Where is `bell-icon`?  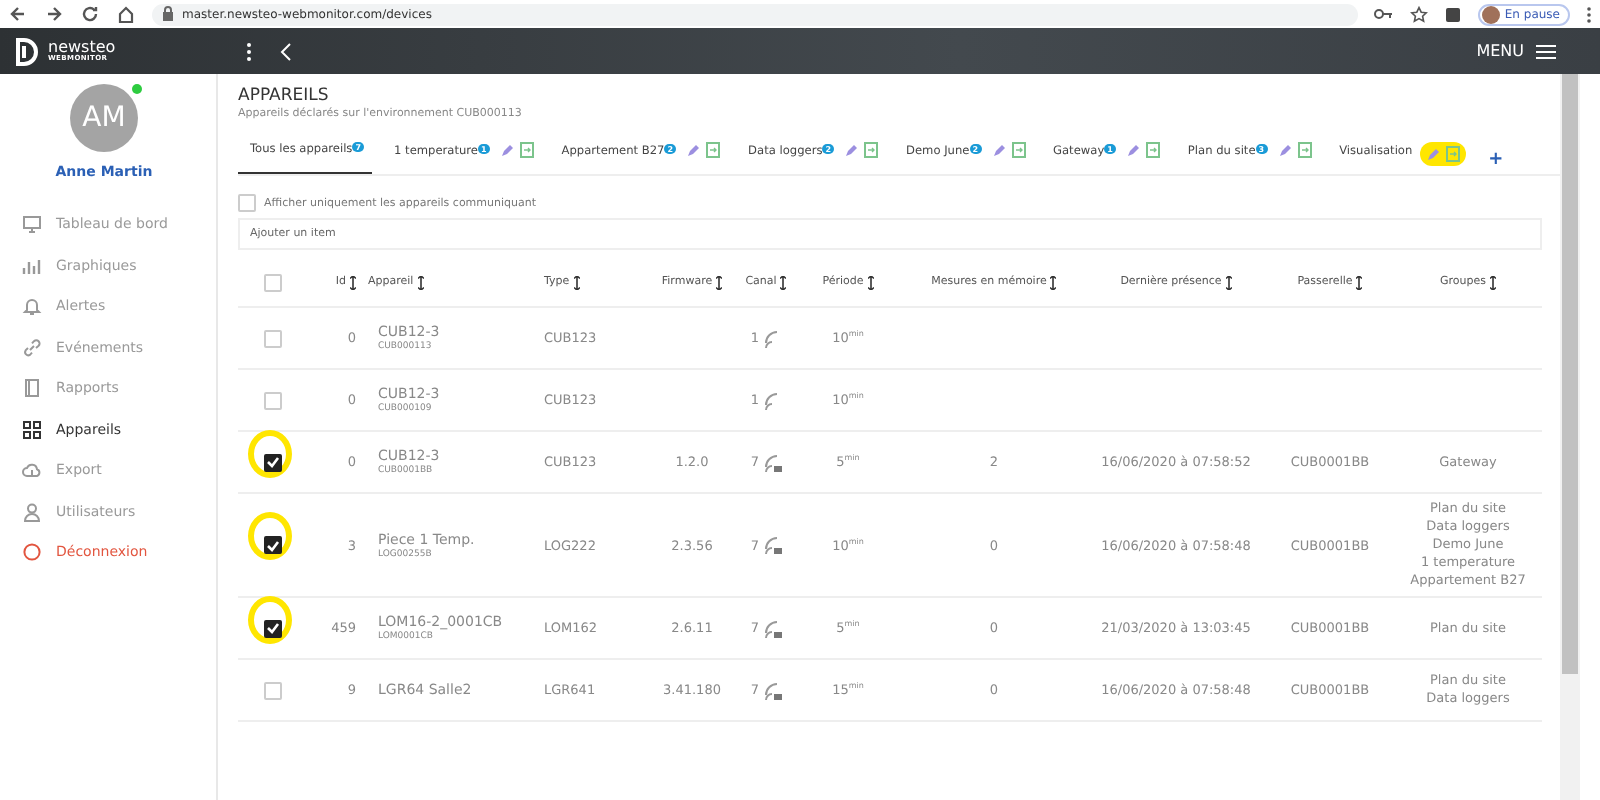 bell-icon is located at coordinates (32, 306).